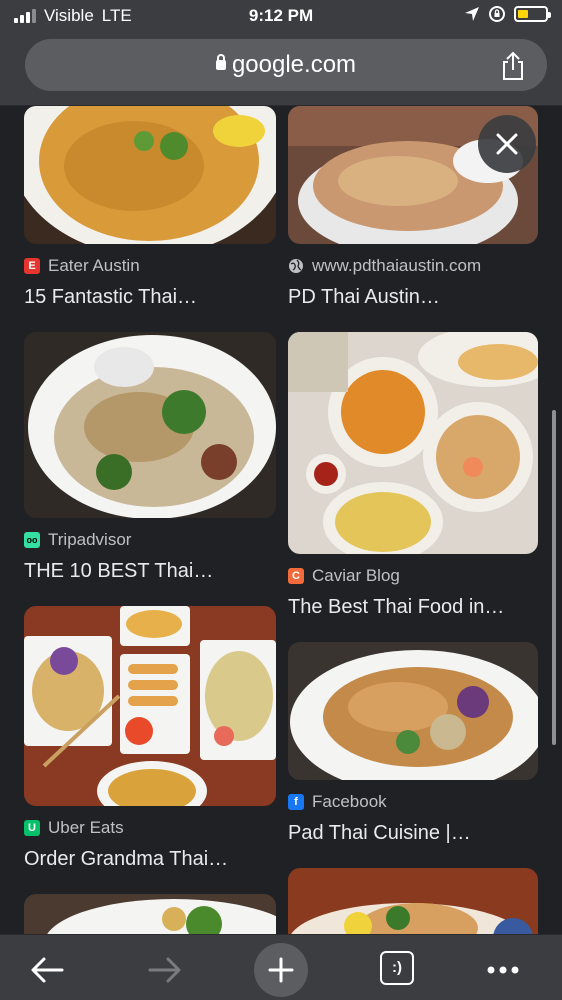  What do you see at coordinates (296, 802) in the screenshot?
I see `facebook-icon: f` at bounding box center [296, 802].